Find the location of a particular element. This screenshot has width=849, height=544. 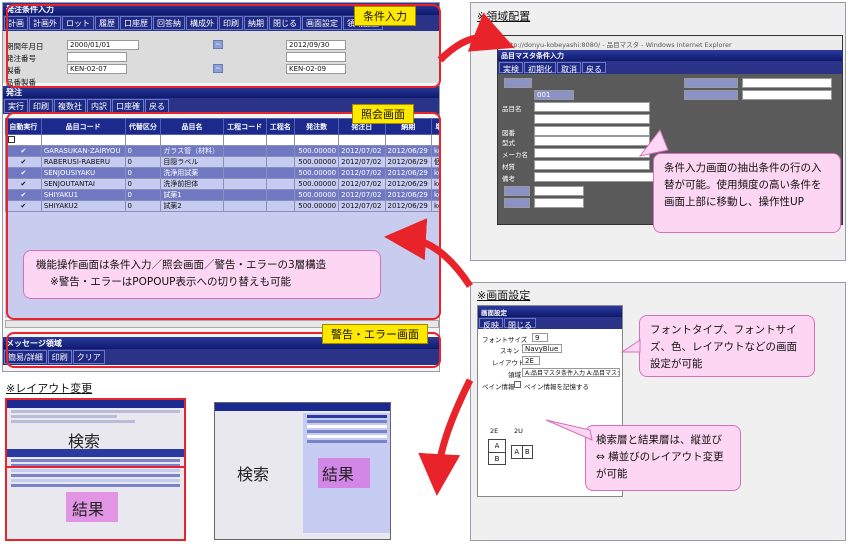

order-button-1: 印刷 is located at coordinates (41, 106).